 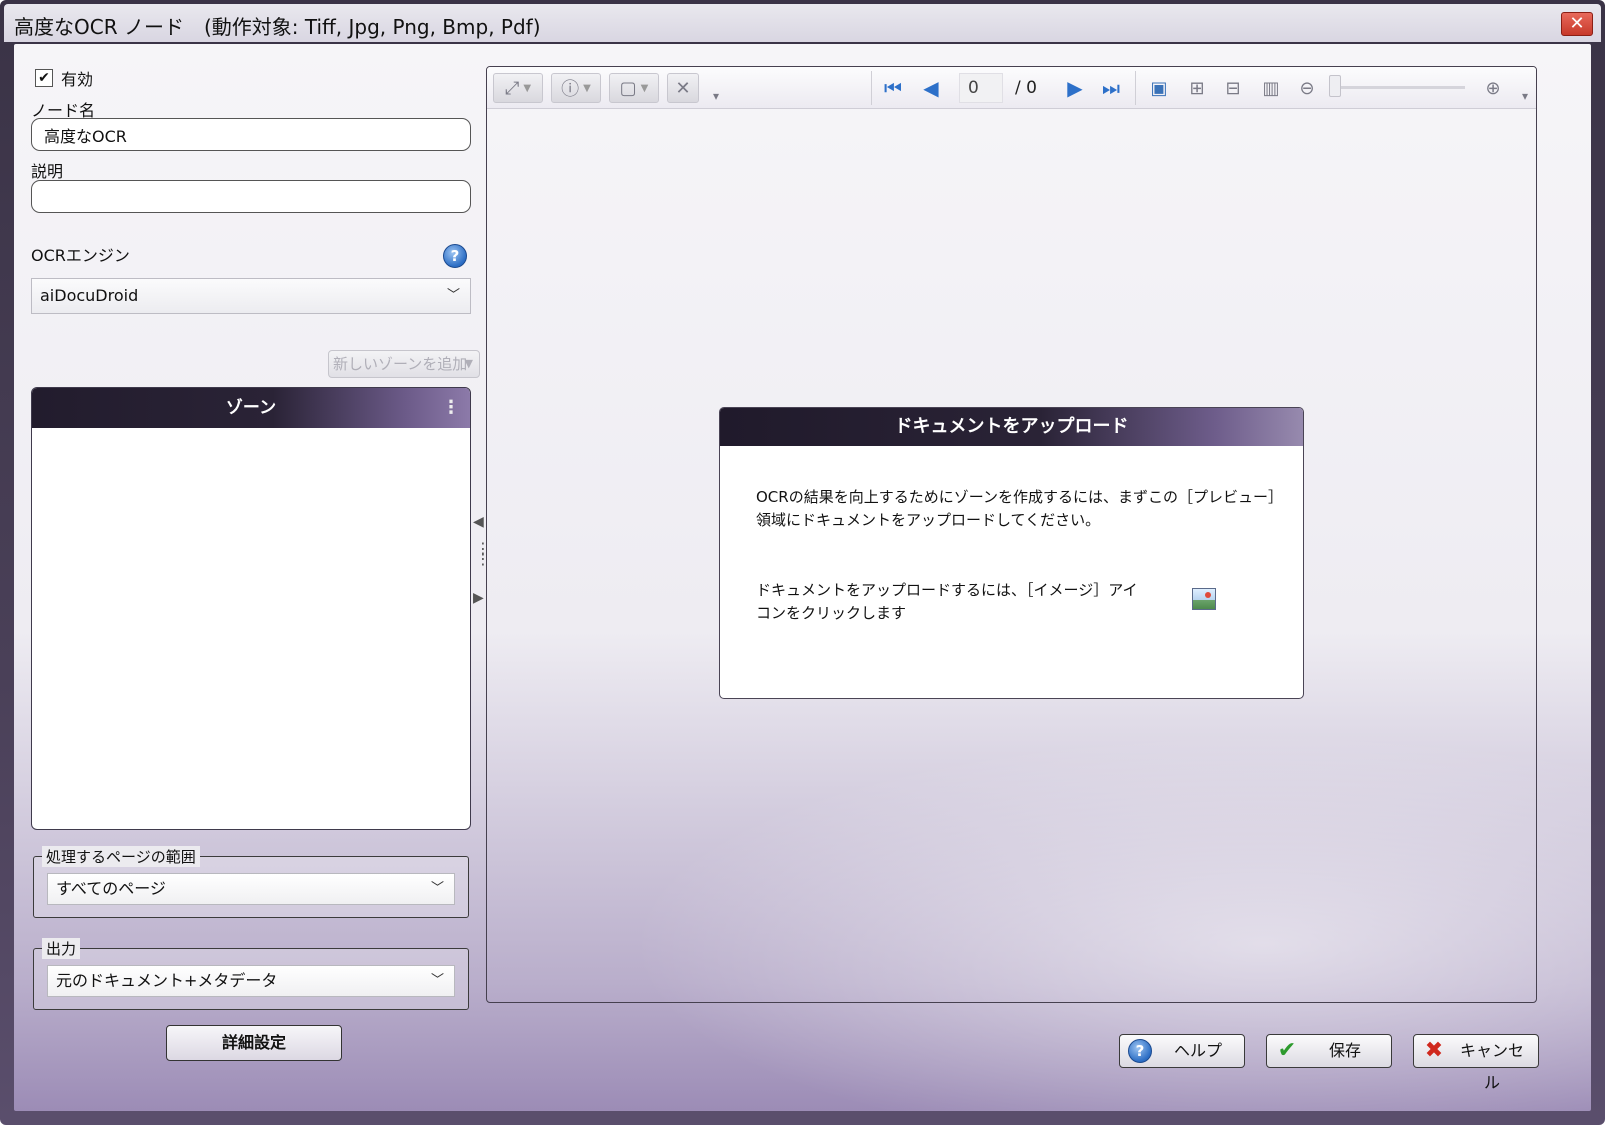 What do you see at coordinates (1026, 88) in the screenshot?
I see `page-total: / 0` at bounding box center [1026, 88].